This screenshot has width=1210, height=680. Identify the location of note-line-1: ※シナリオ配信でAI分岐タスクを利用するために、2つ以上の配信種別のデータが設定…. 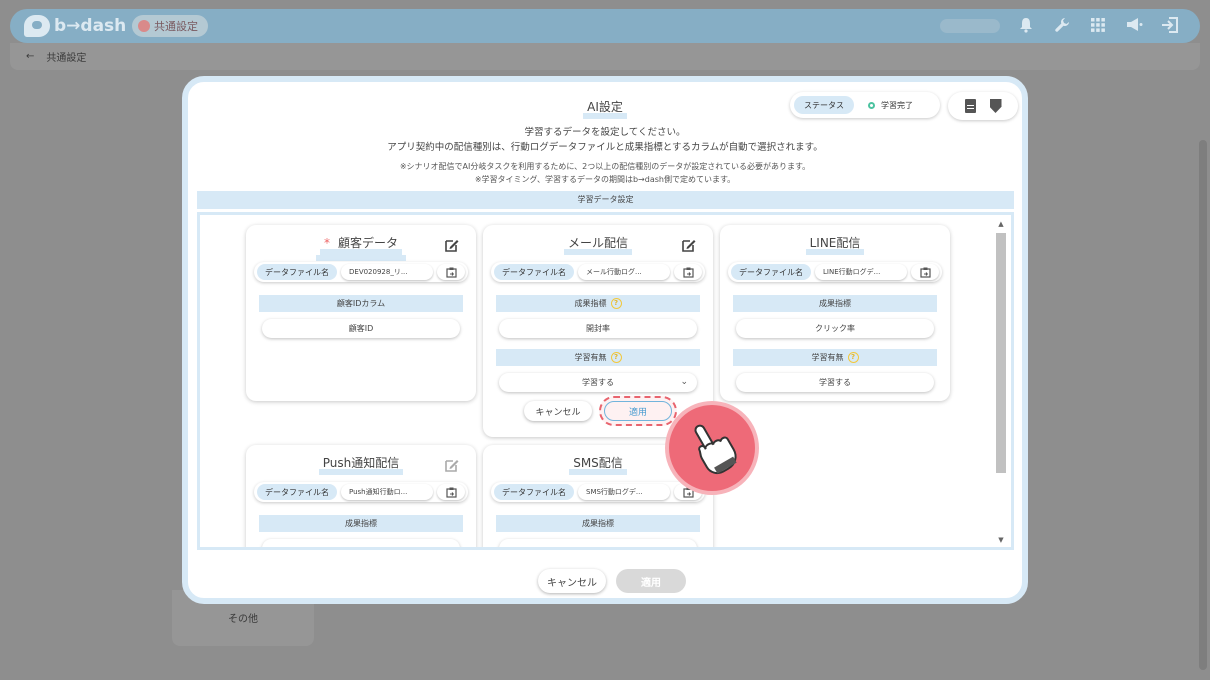
(605, 166).